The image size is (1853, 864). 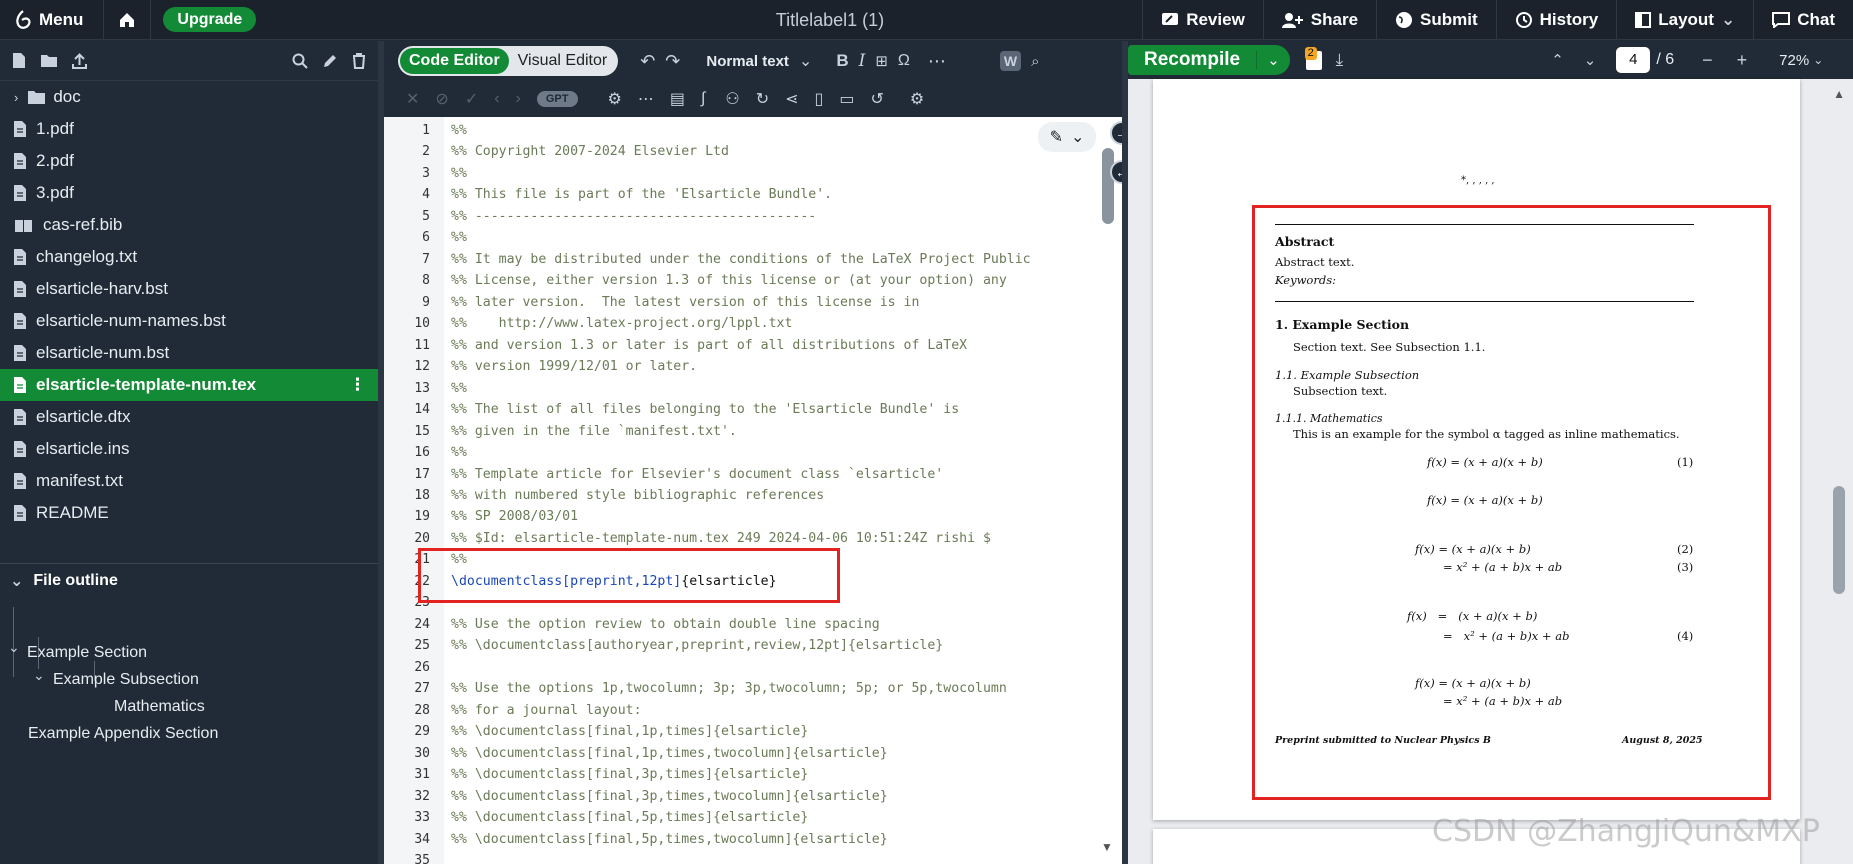 I want to click on share-button: Share, so click(x=1319, y=20).